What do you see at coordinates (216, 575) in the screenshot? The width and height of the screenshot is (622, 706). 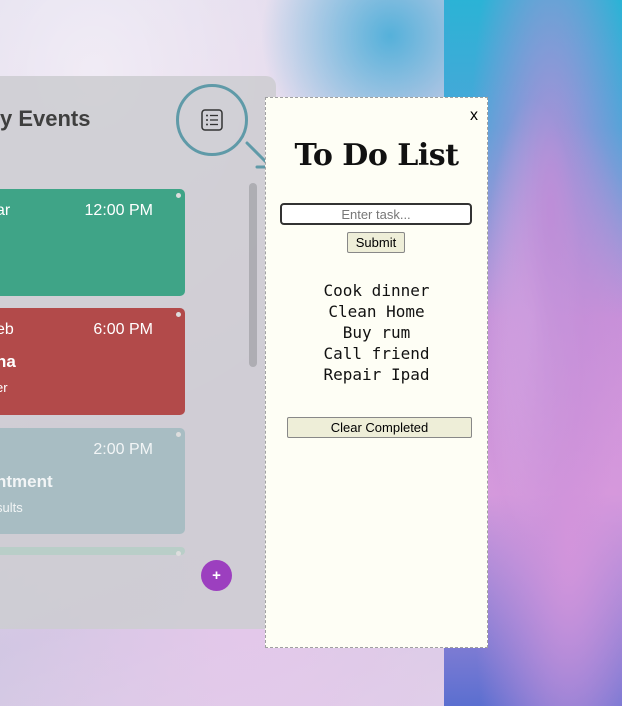 I see `add-event-button: +` at bounding box center [216, 575].